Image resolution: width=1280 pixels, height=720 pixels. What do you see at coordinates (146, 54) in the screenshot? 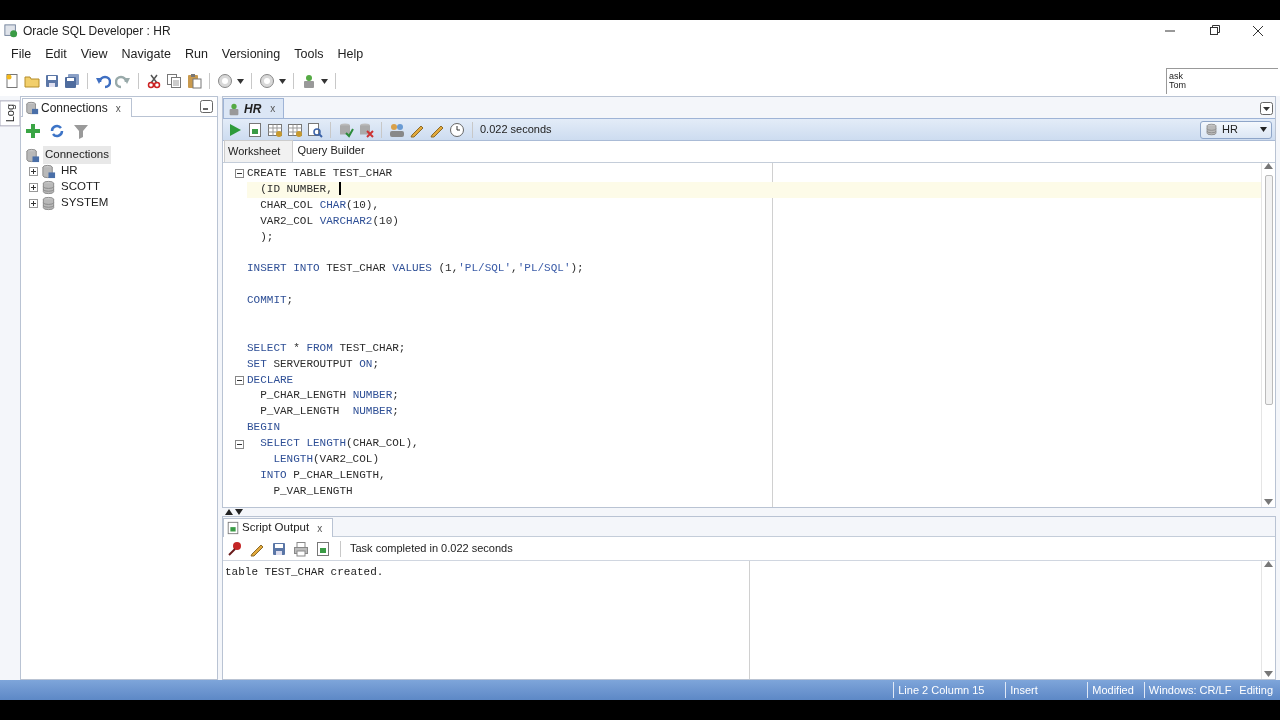
I see `menu-item: Navigate` at bounding box center [146, 54].